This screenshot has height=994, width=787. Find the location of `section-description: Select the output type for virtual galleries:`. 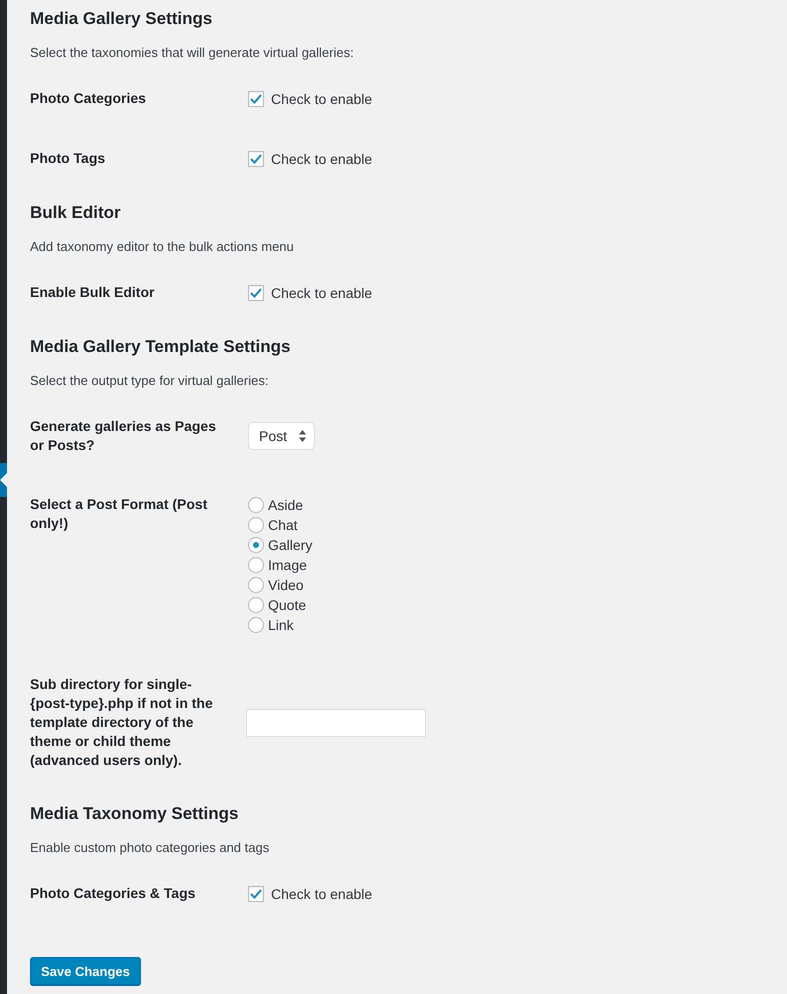

section-description: Select the output type for virtual galleries: is located at coordinates (150, 381).